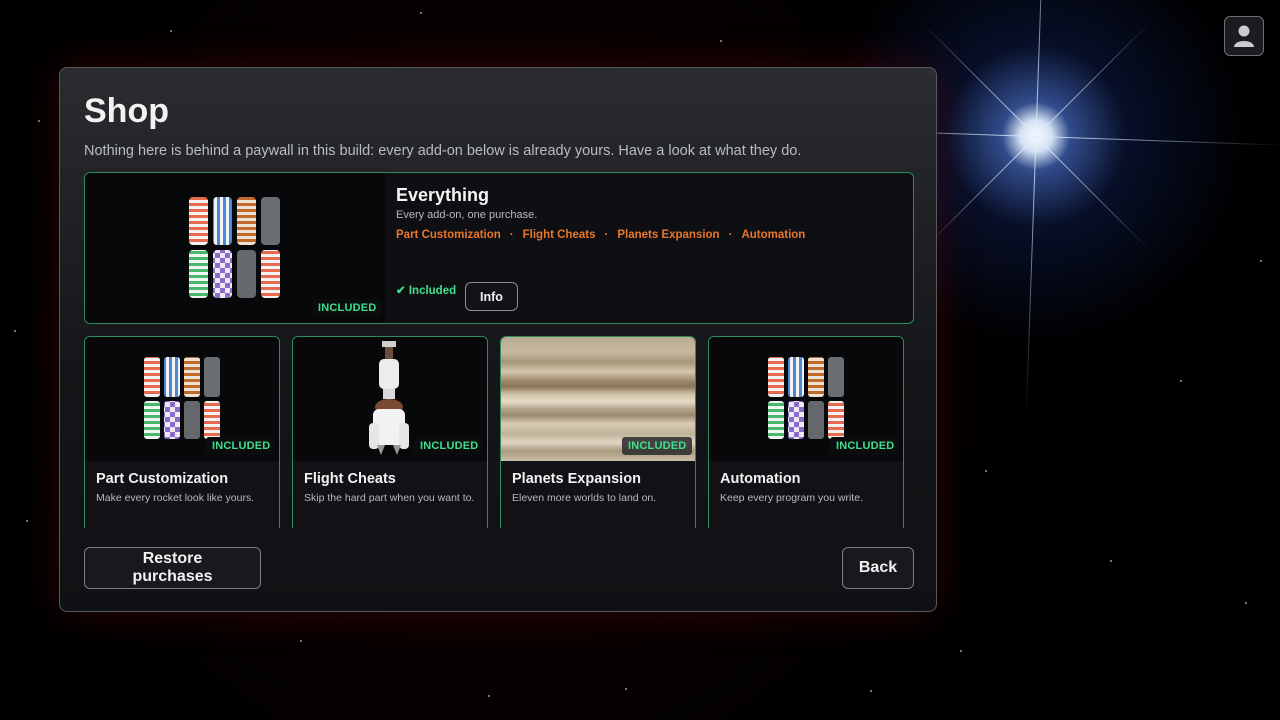  What do you see at coordinates (172, 568) in the screenshot?
I see `restore-purchases-button: Restore purchases` at bounding box center [172, 568].